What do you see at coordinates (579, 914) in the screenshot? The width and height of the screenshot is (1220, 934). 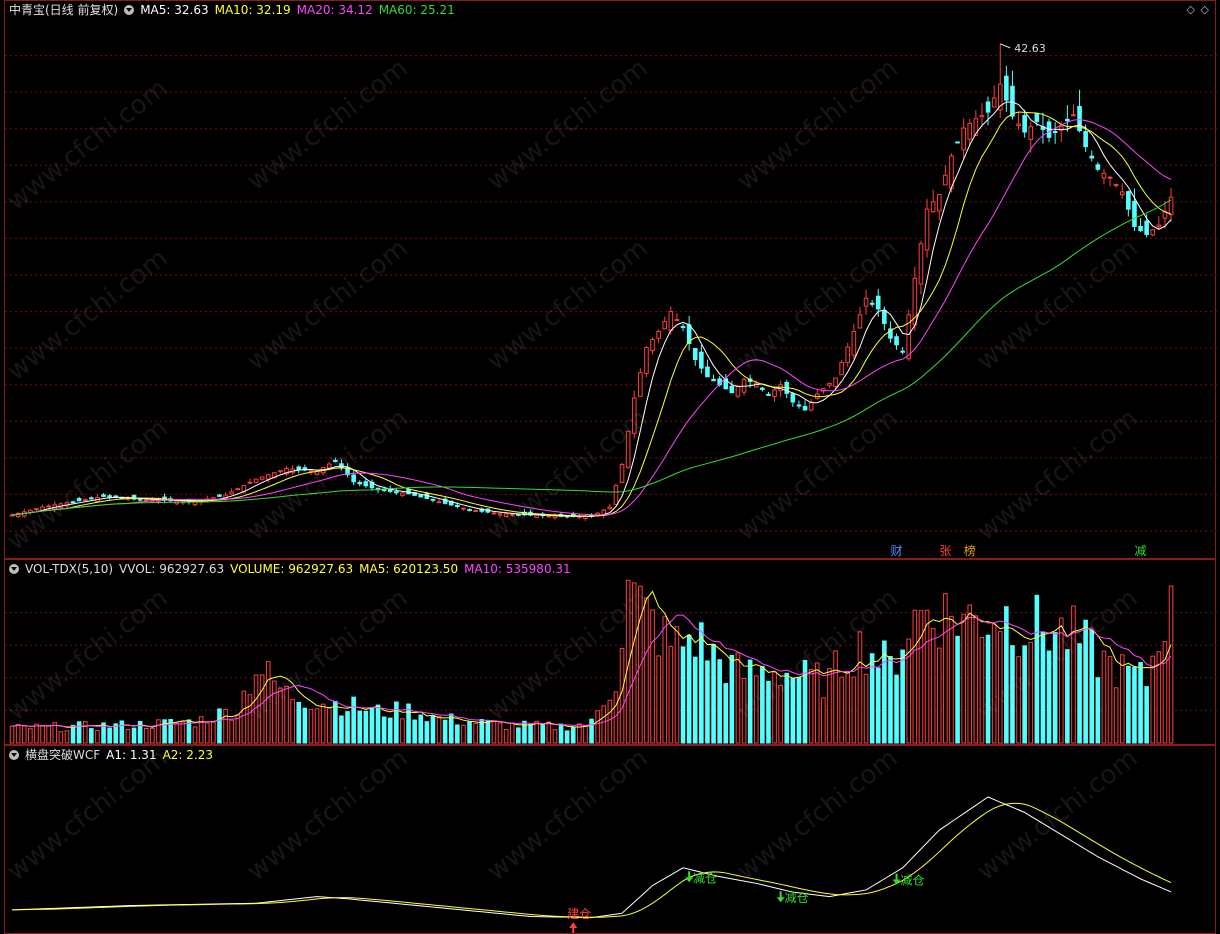 I see `buy-signal-label: 建仓` at bounding box center [579, 914].